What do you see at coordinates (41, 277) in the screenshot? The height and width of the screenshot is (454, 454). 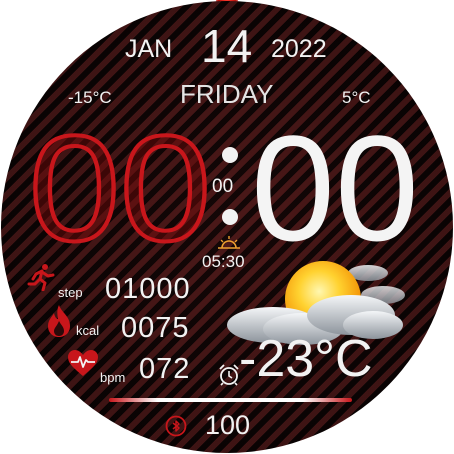 I see `runner-icon` at bounding box center [41, 277].